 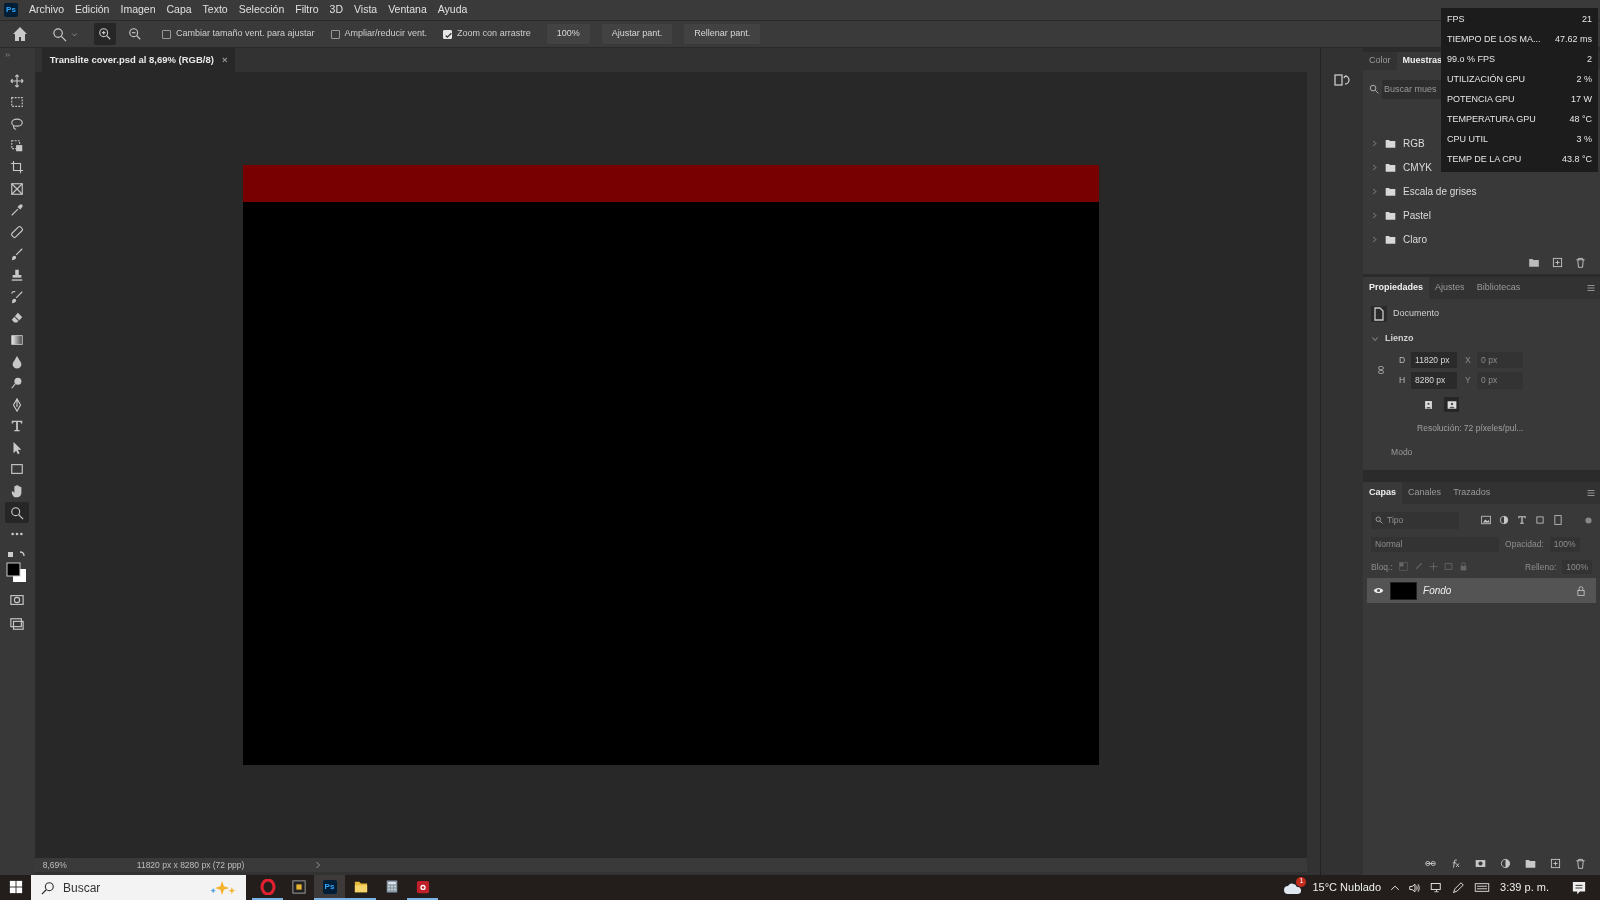 What do you see at coordinates (1417, 167) in the screenshot?
I see `swatch-group: CMYK` at bounding box center [1417, 167].